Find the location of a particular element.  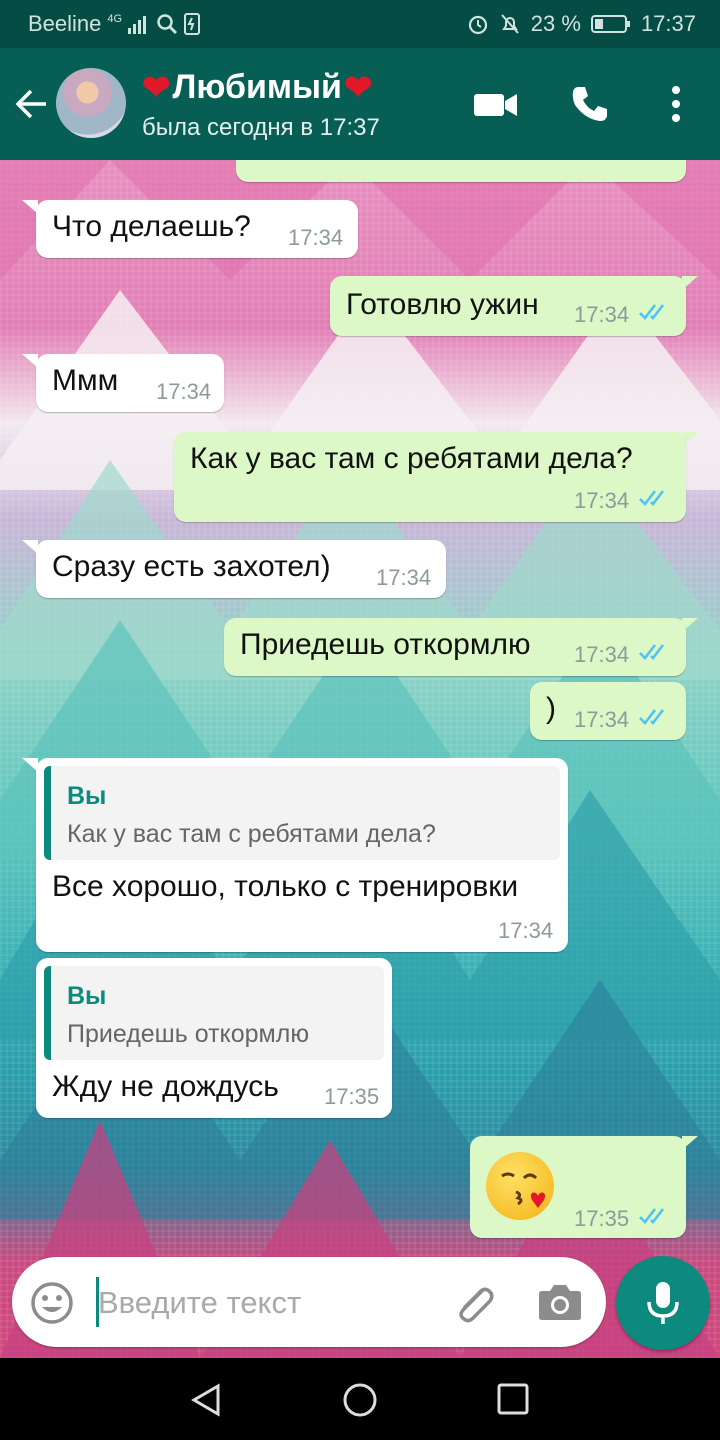

emoji-face-icon is located at coordinates (523, 1190).